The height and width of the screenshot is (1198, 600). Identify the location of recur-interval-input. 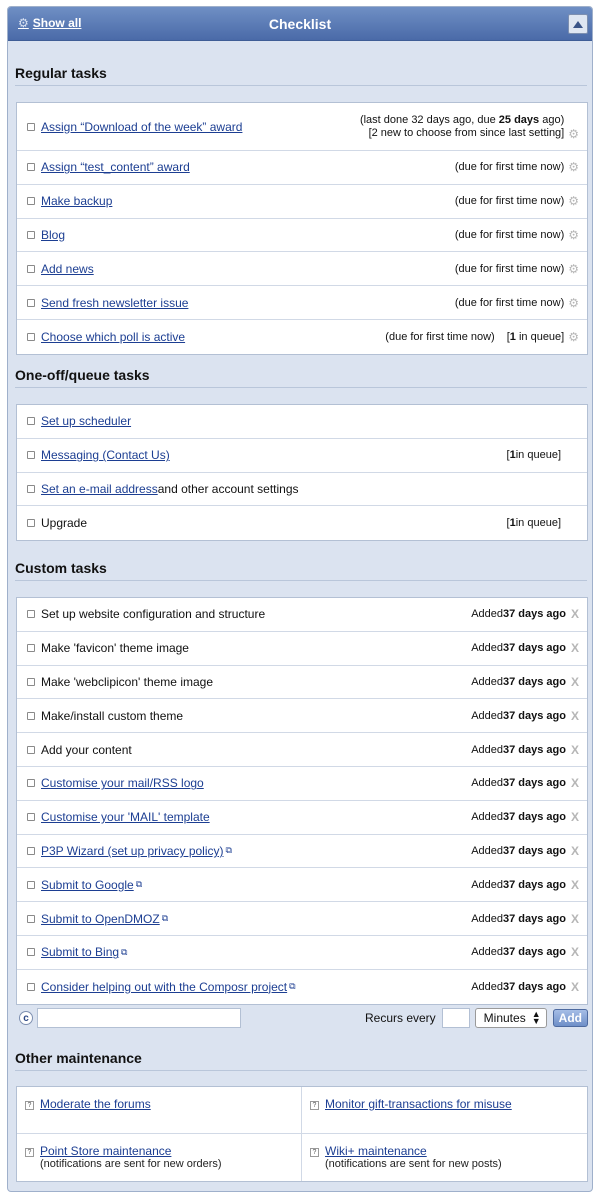
(455, 1018).